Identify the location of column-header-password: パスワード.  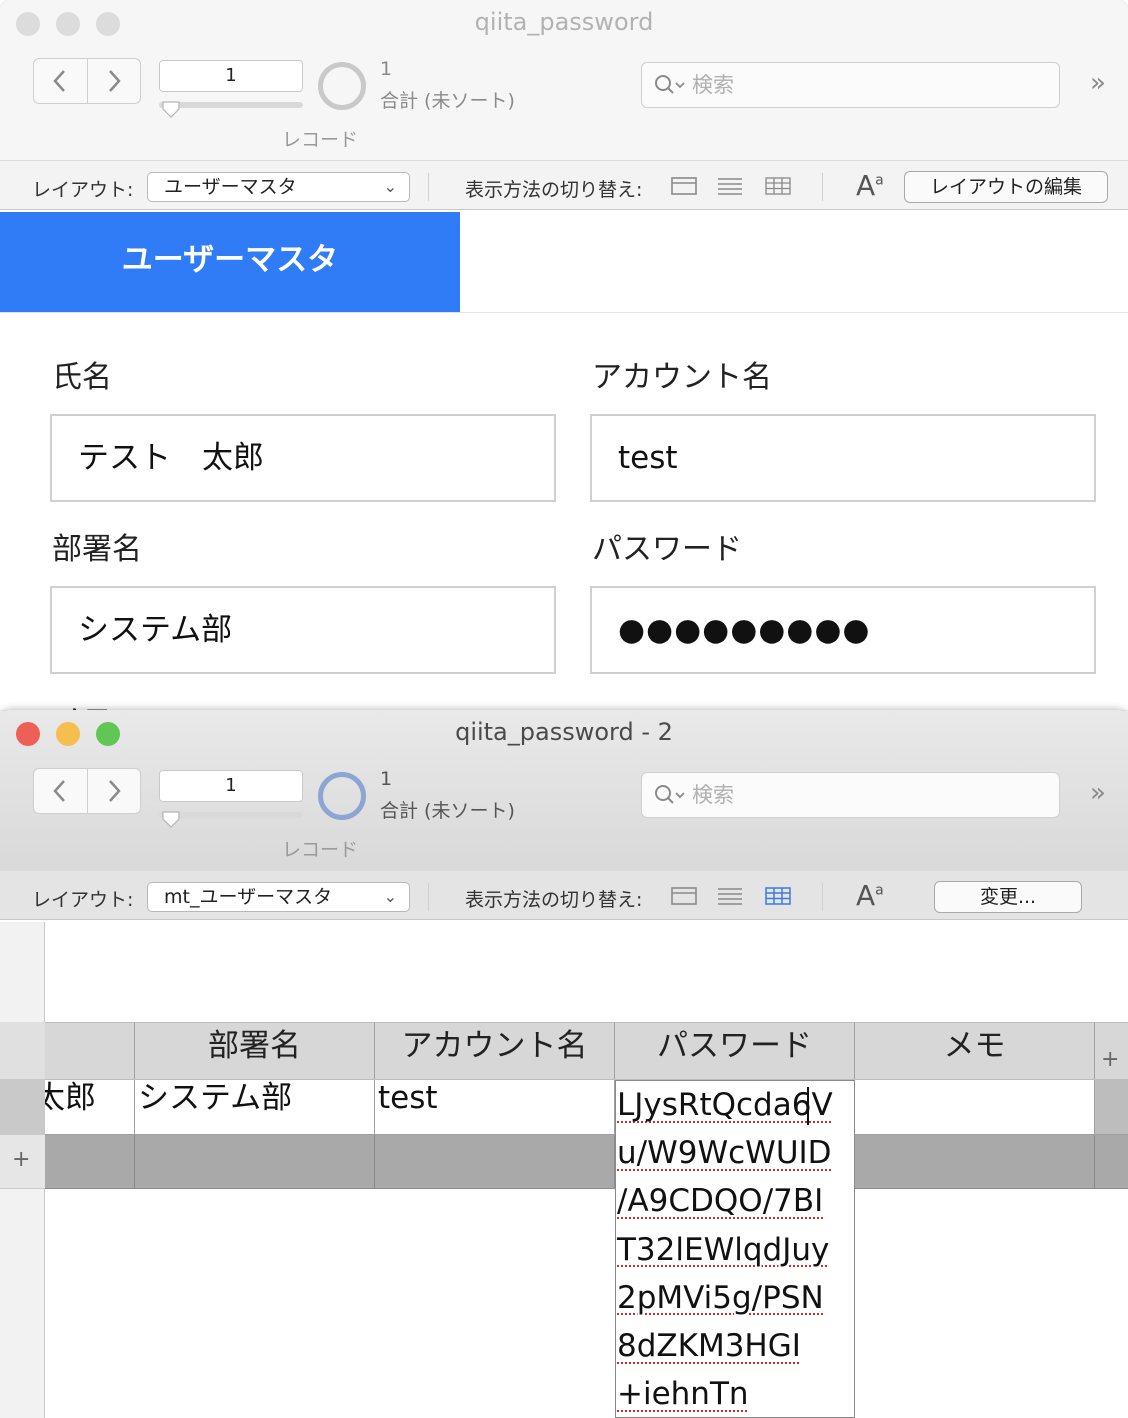
(735, 1051).